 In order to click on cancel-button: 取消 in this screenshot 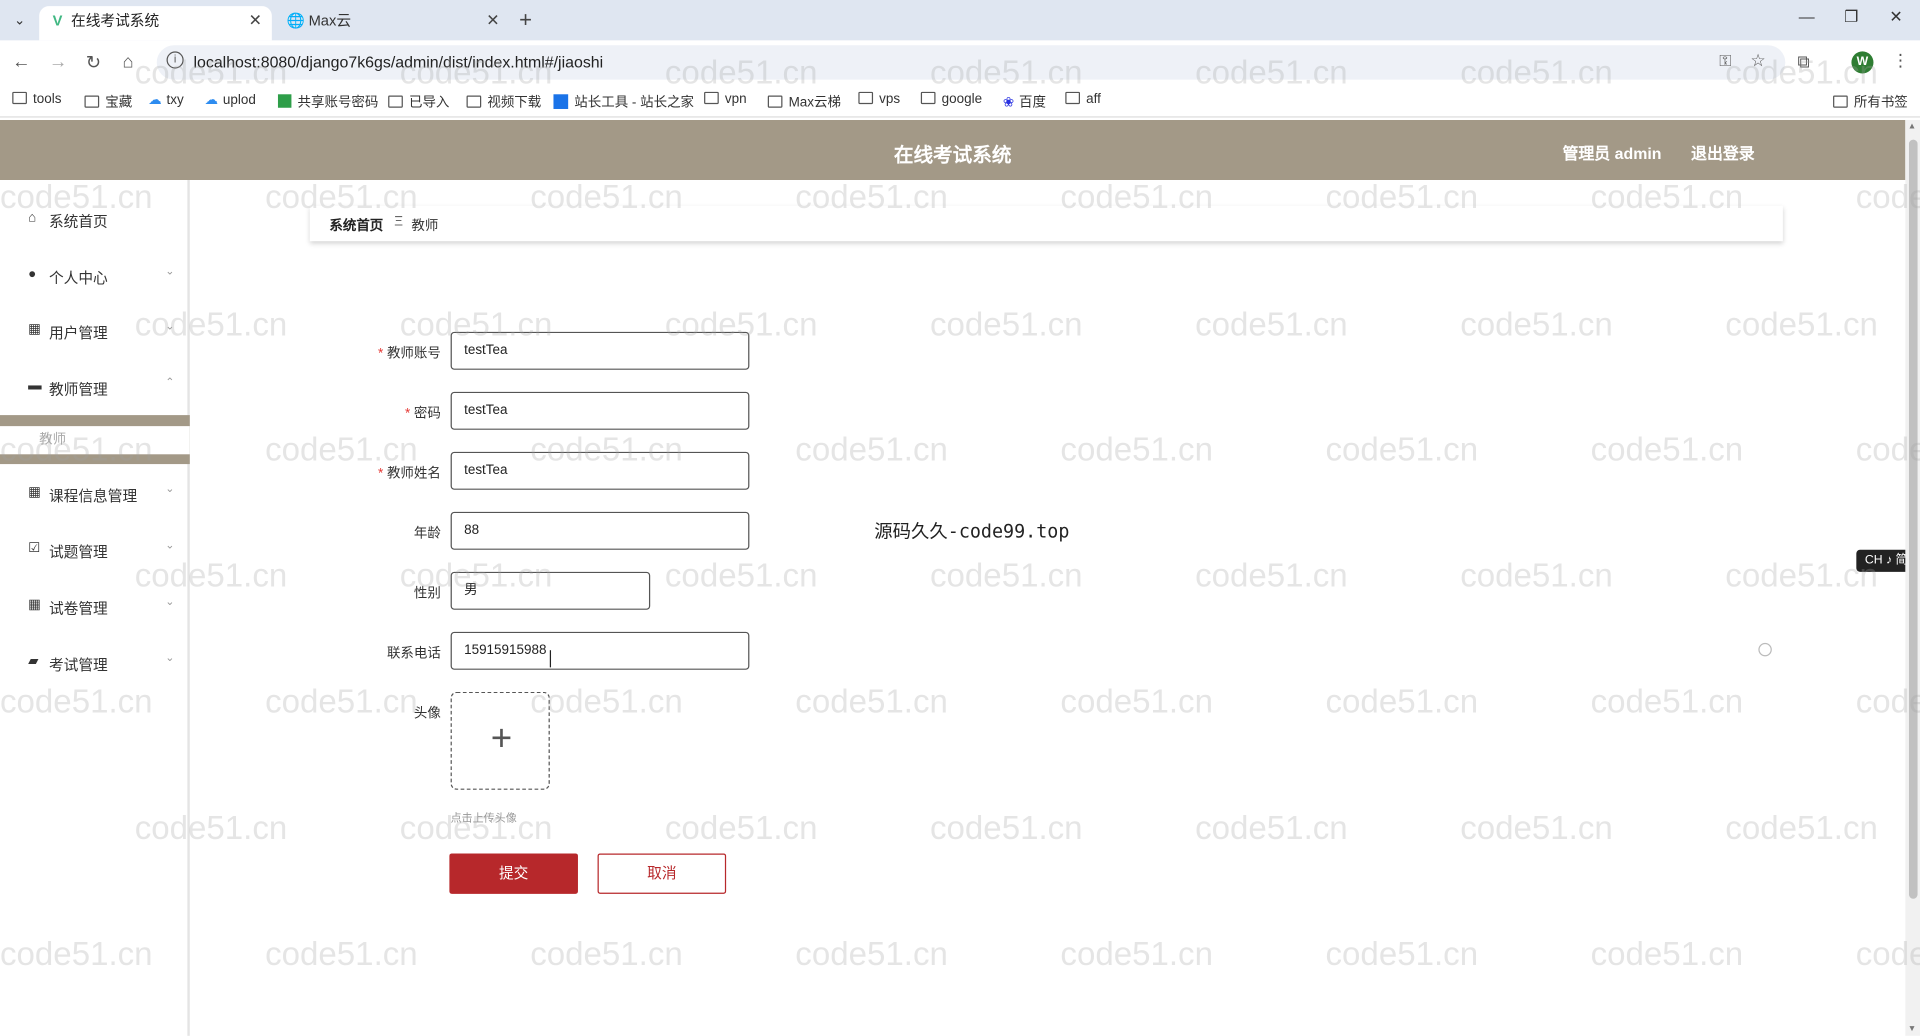, I will do `click(662, 873)`.